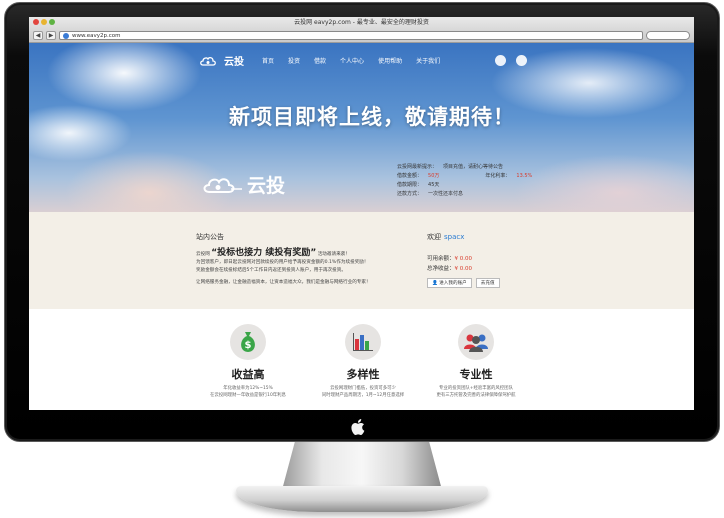 This screenshot has height=518, width=724. Describe the element at coordinates (417, 167) in the screenshot. I see `project-label: 云投网最新提示：` at that location.